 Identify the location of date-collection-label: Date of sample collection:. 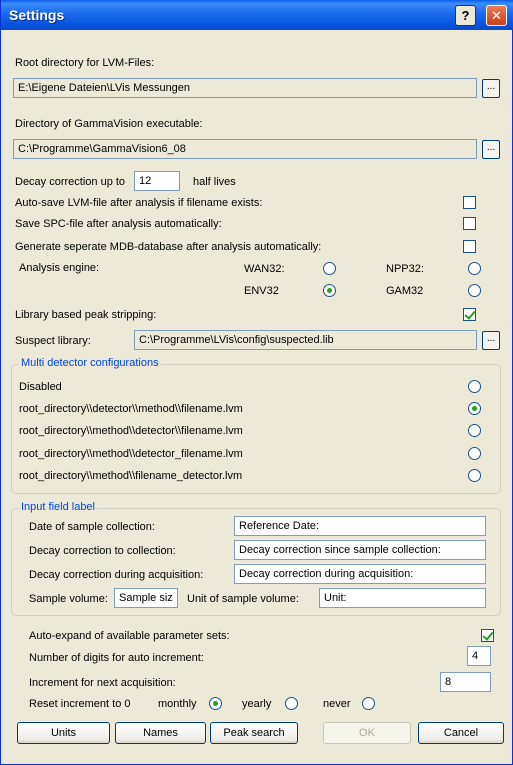
(92, 527).